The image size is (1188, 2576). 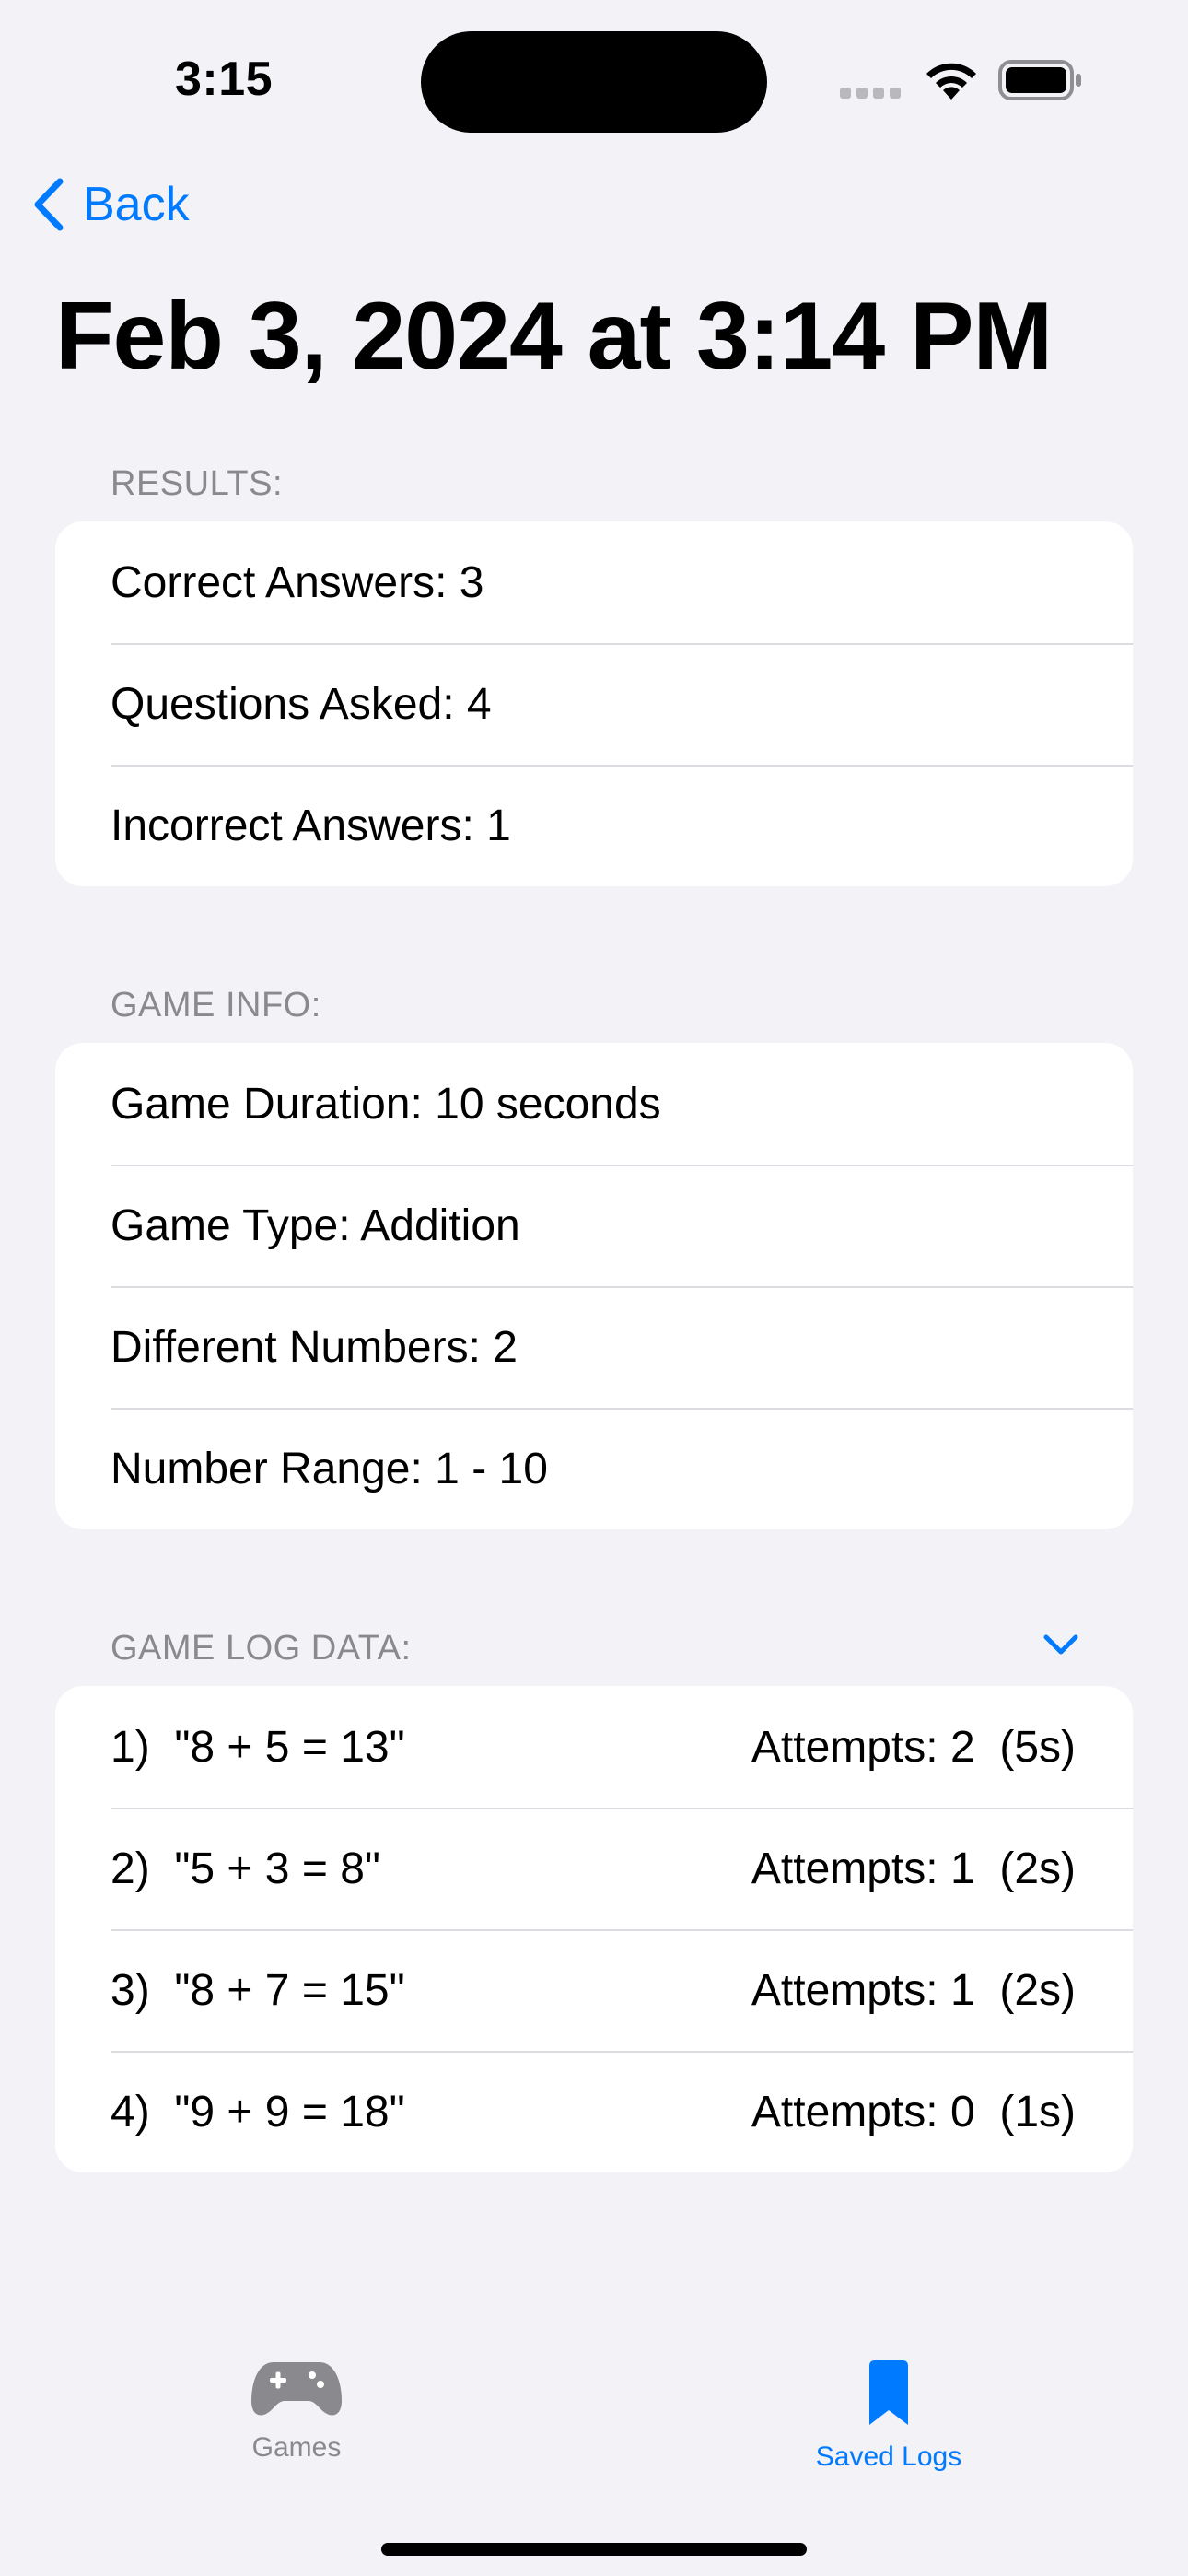 What do you see at coordinates (594, 1347) in the screenshot?
I see `list-item: Different Numbers: 2` at bounding box center [594, 1347].